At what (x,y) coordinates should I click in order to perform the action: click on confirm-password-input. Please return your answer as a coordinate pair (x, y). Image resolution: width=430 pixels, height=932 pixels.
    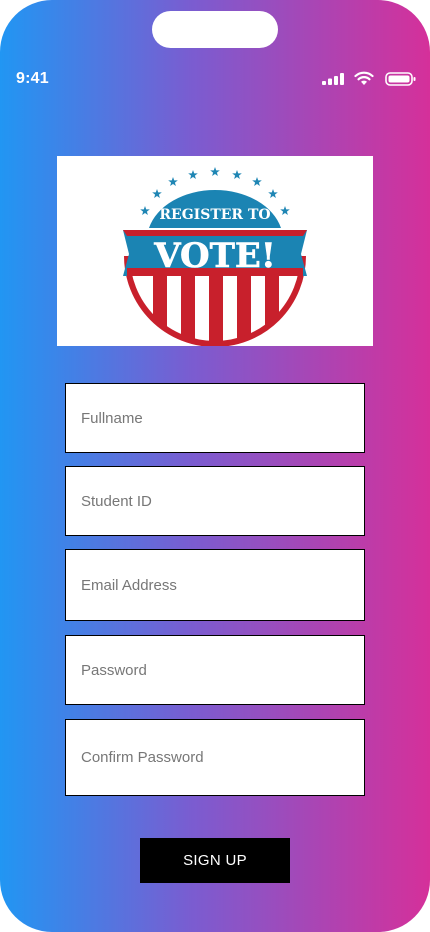
    Looking at the image, I should click on (215, 757).